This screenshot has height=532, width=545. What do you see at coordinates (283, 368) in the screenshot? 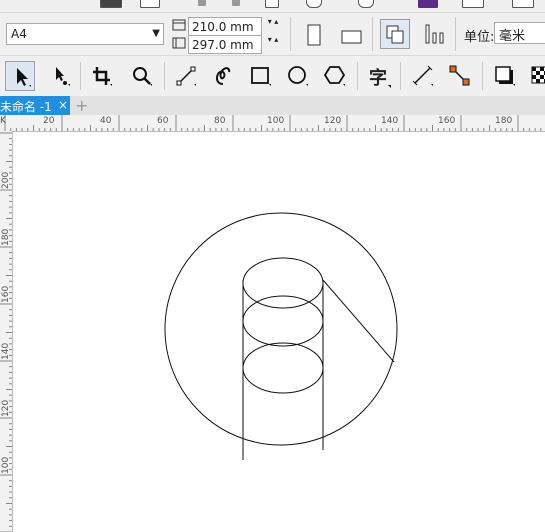
I see `bottom-ellipse` at bounding box center [283, 368].